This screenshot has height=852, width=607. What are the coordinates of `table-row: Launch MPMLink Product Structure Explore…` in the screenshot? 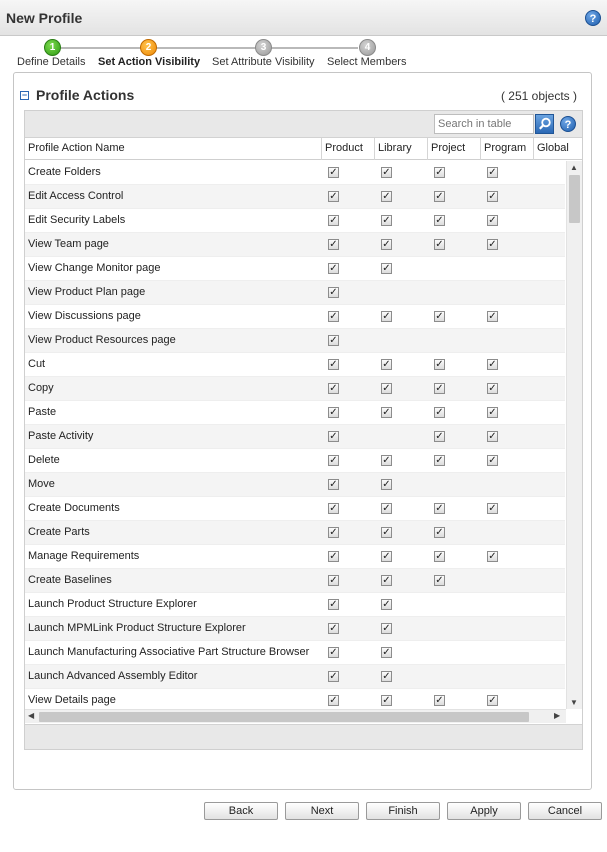 It's located at (295, 629).